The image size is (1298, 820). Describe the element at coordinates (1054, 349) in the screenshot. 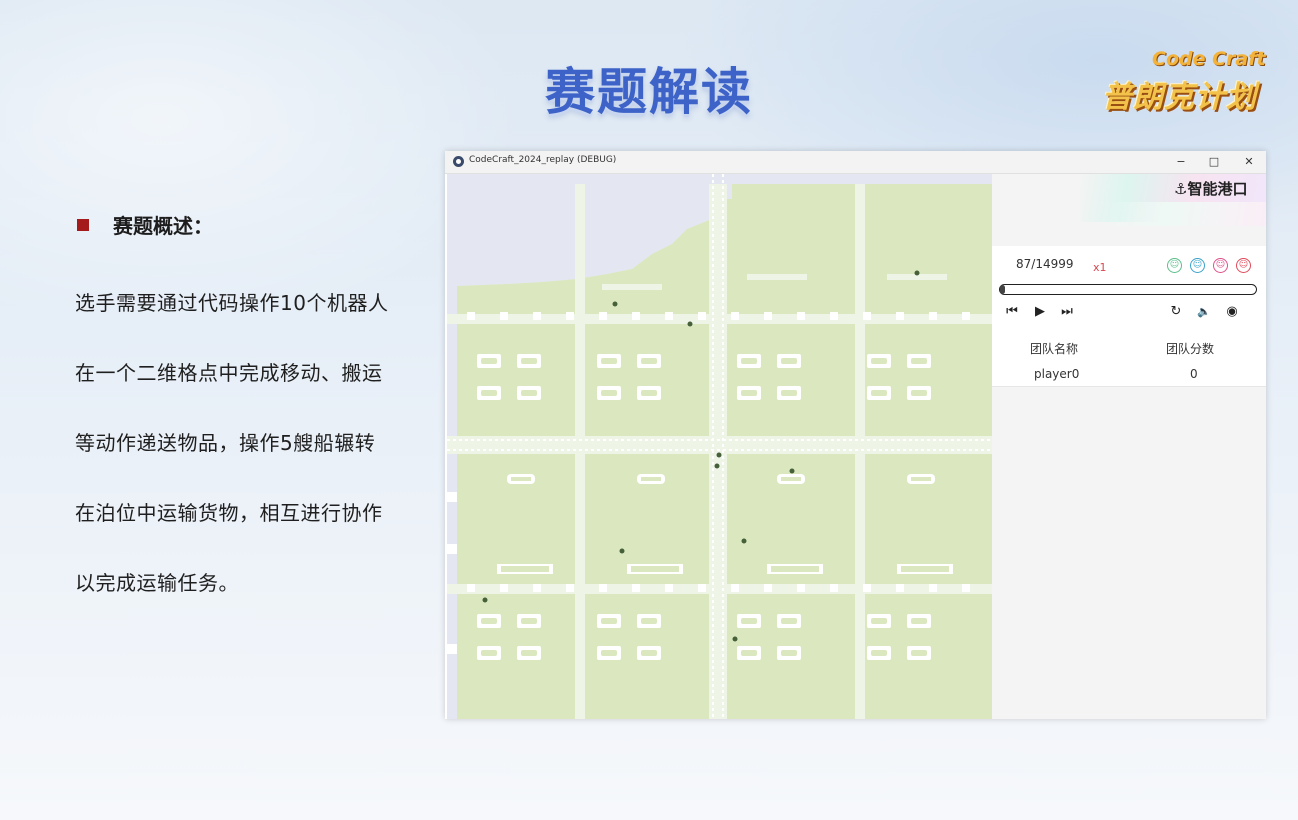

I see `team-name-header: 团队名称` at that location.